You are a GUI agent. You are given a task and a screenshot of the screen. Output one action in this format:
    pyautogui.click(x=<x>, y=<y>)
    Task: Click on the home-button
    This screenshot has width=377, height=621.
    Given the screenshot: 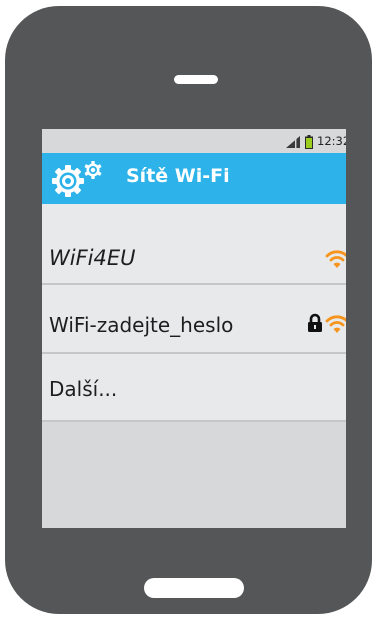 What is the action you would take?
    pyautogui.click(x=194, y=588)
    